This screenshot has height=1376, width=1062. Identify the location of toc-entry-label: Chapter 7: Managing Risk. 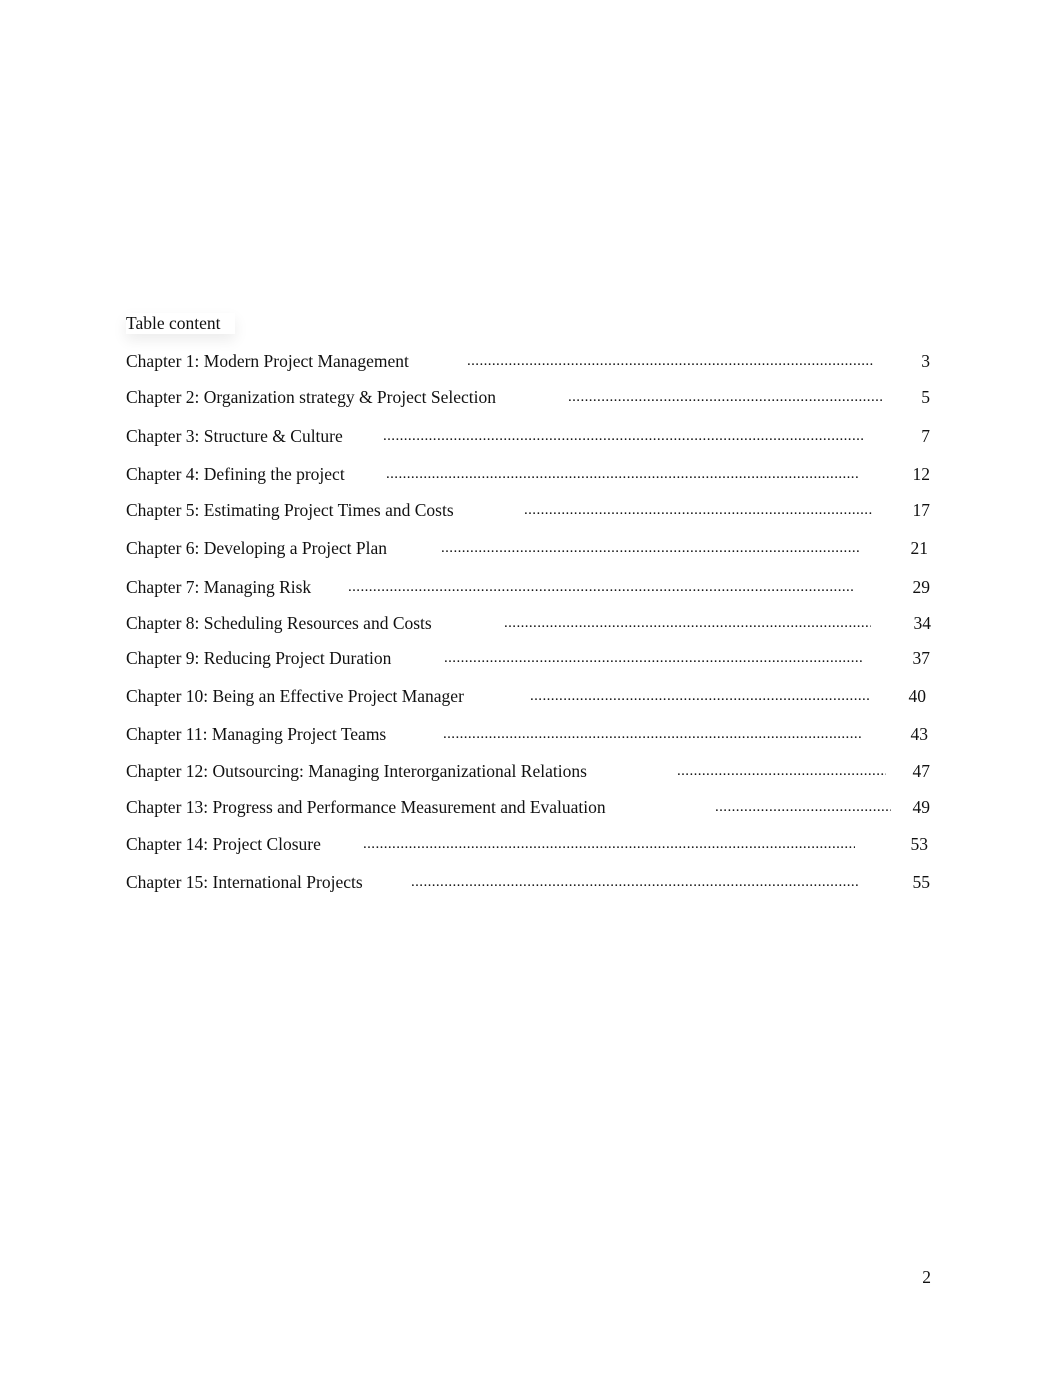
(218, 587).